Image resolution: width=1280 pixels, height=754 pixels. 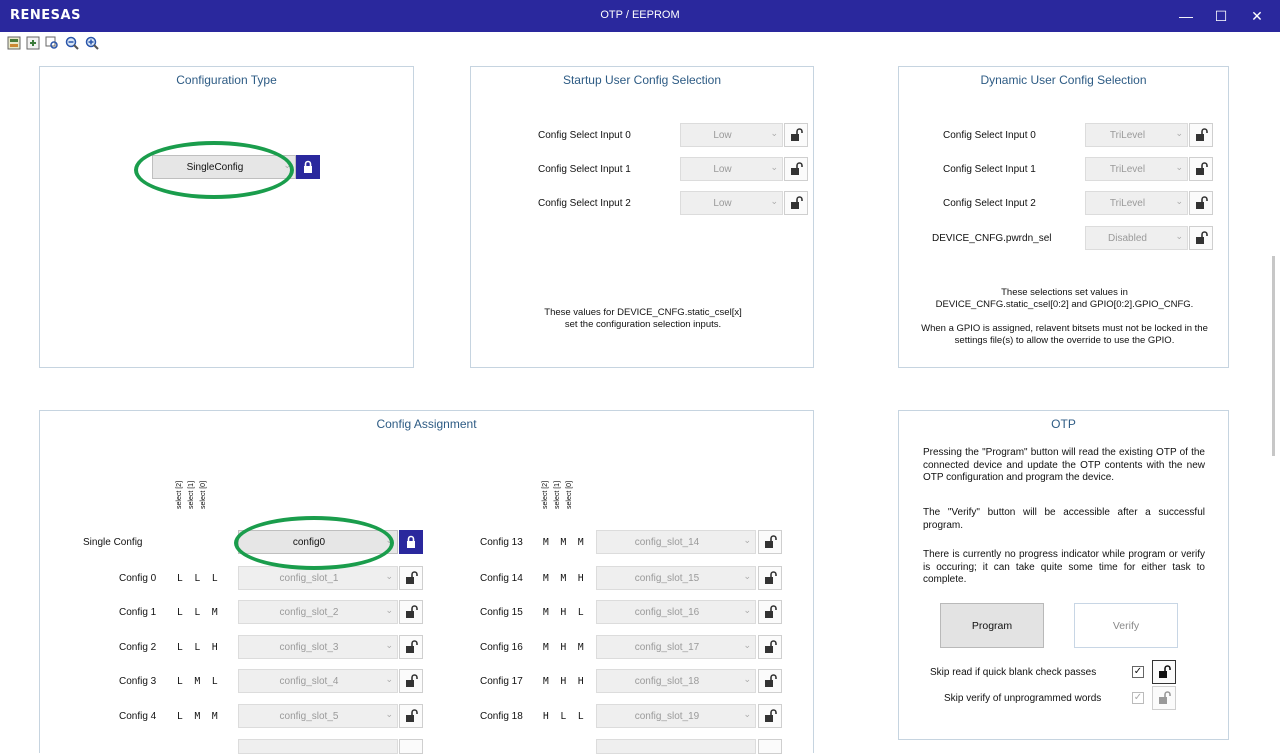 What do you see at coordinates (584, 203) in the screenshot?
I see `startup-input-2-label: Config Select Input 2` at bounding box center [584, 203].